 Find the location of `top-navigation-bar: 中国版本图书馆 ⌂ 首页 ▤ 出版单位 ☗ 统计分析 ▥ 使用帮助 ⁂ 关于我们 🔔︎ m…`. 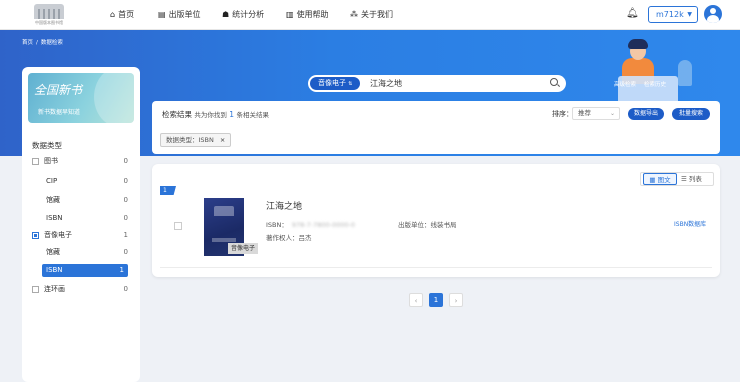

top-navigation-bar: 中国版本图书馆 ⌂ 首页 ▤ 出版单位 ☗ 统计分析 ▥ 使用帮助 ⁂ 关于我们 🔔︎ m… is located at coordinates (370, 15).